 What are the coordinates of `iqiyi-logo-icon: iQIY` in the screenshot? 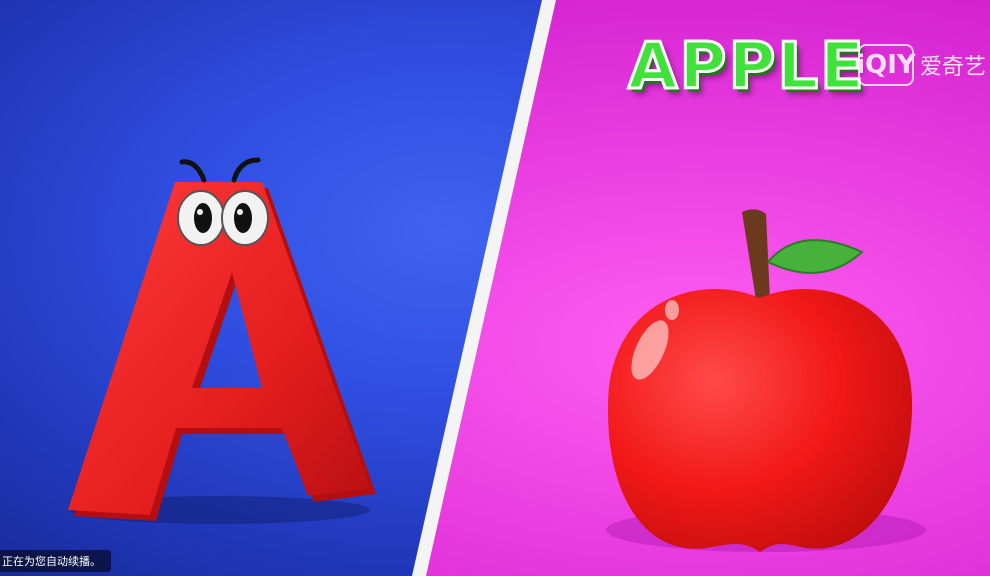 It's located at (886, 65).